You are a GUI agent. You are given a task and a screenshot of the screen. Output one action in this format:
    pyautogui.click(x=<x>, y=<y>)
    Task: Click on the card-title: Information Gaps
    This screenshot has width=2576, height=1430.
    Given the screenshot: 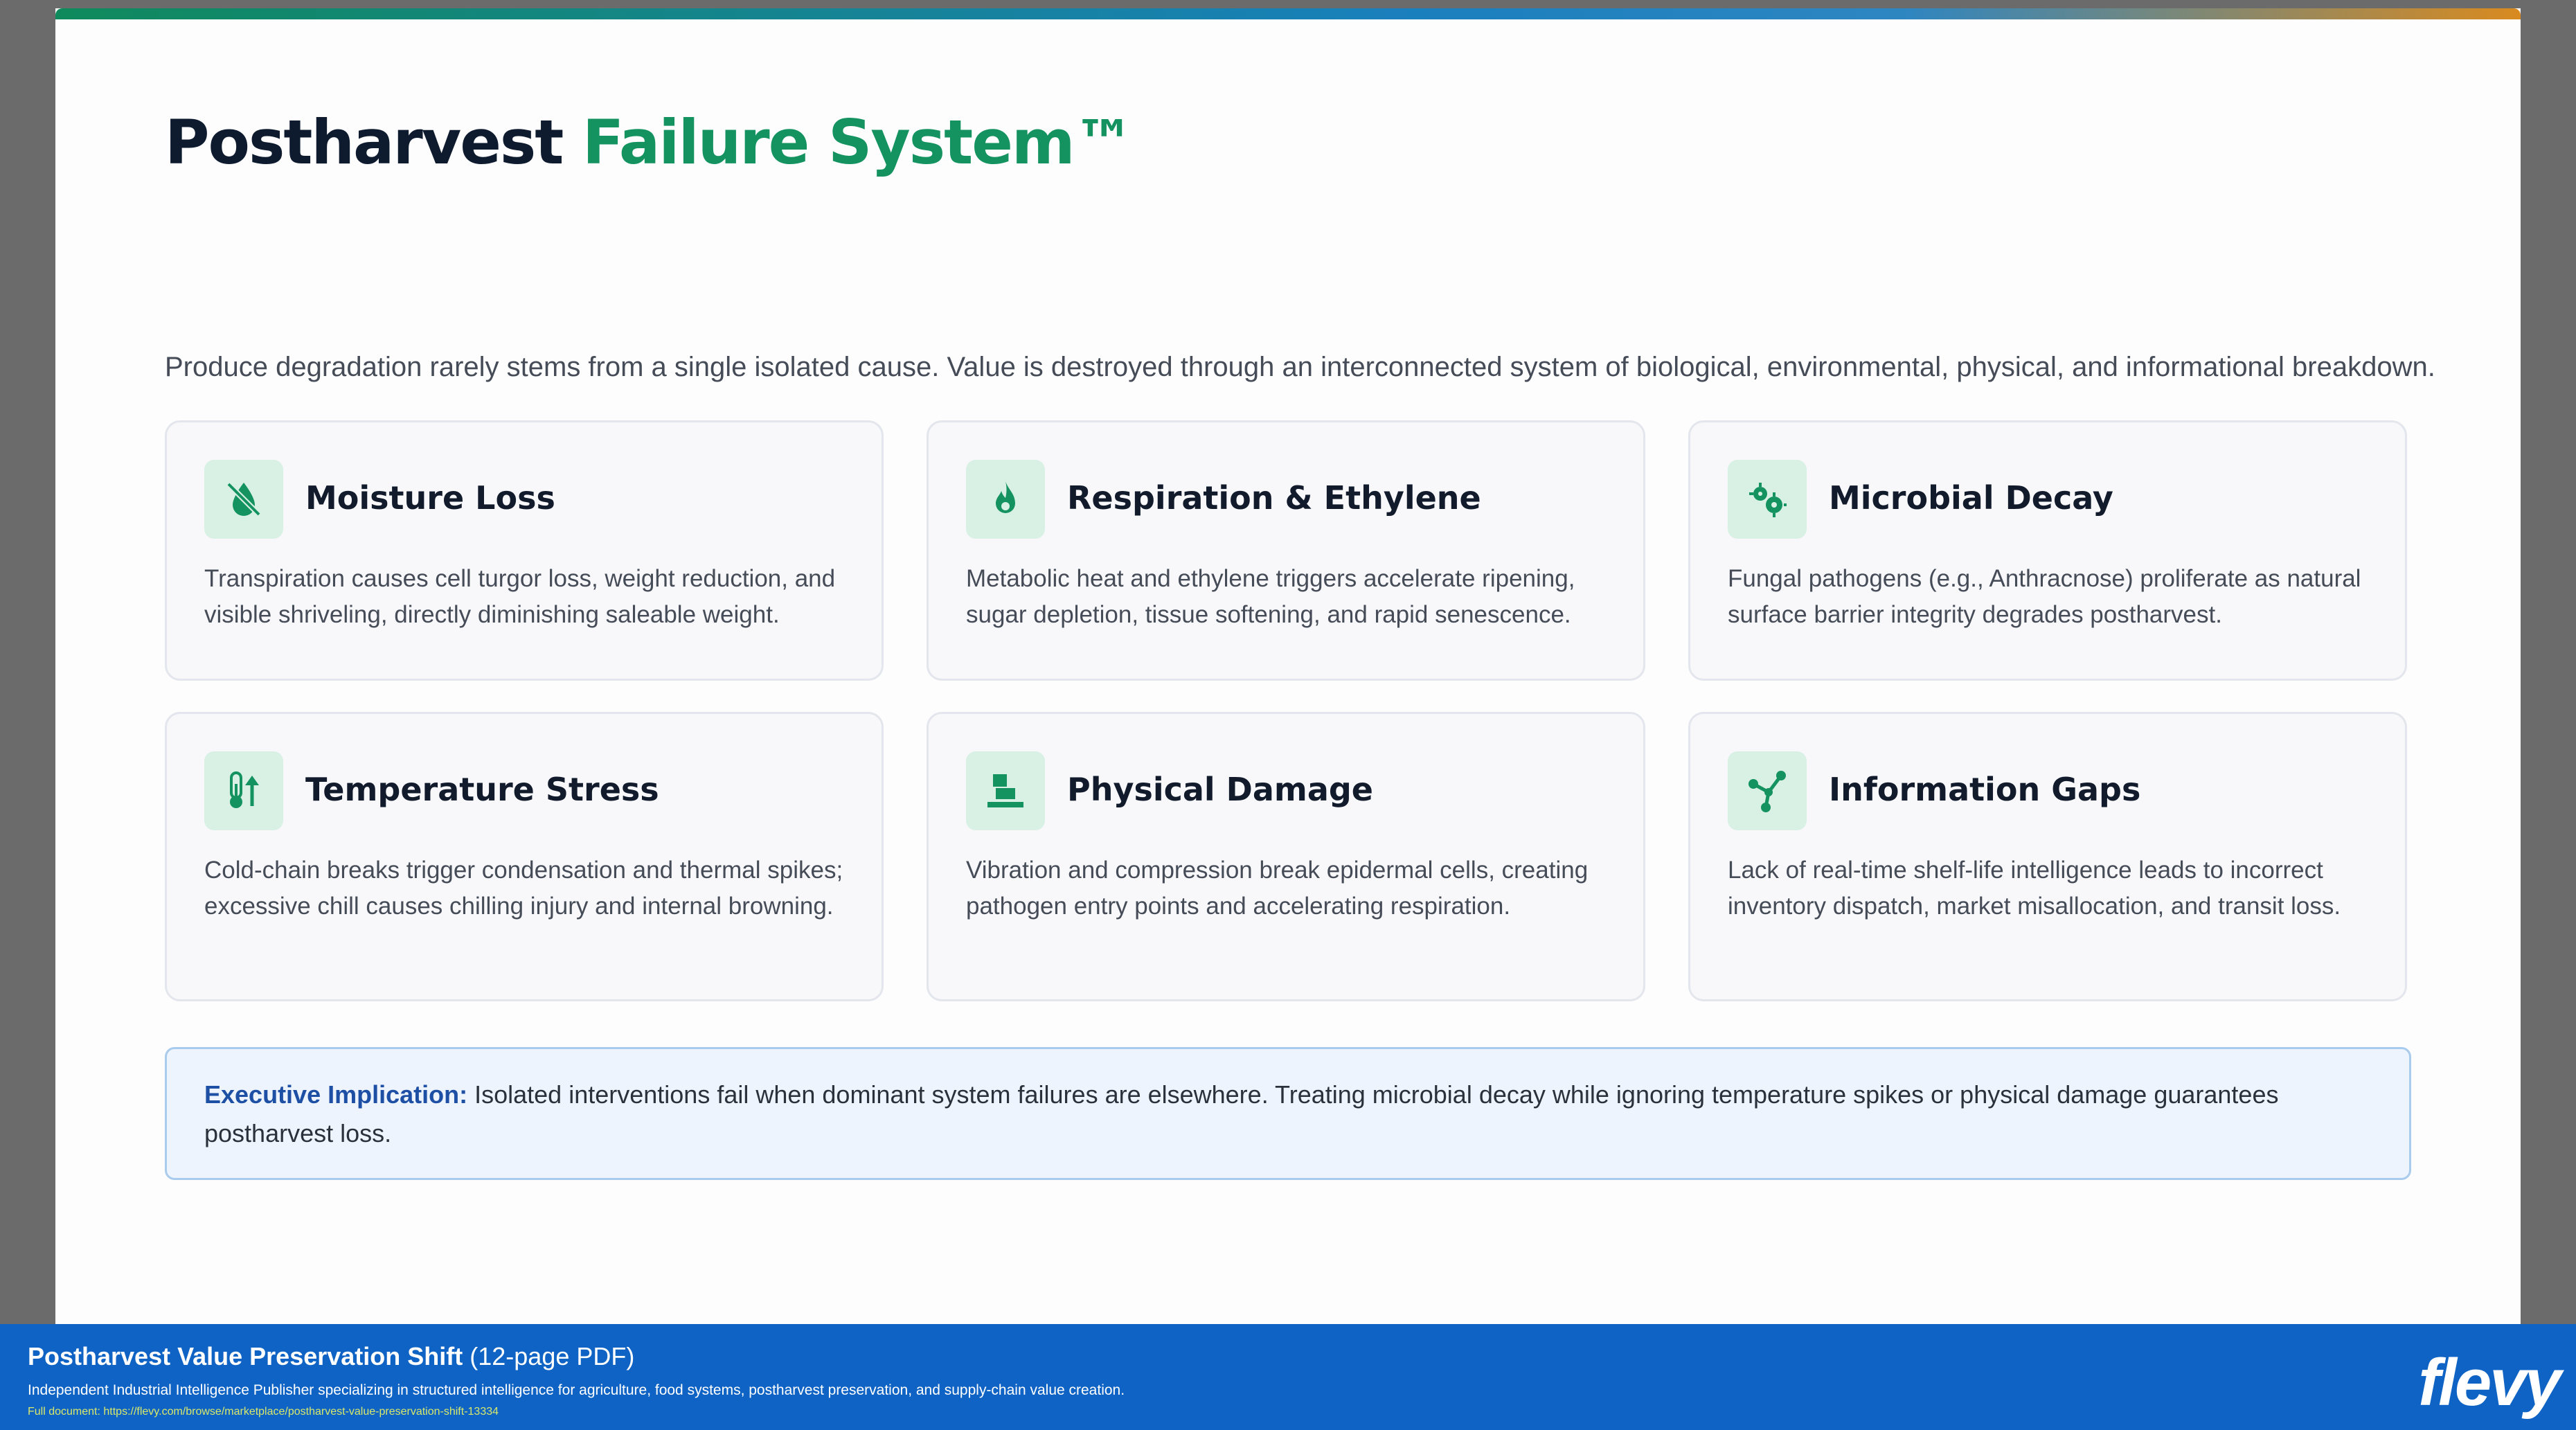 What is the action you would take?
    pyautogui.click(x=1985, y=789)
    